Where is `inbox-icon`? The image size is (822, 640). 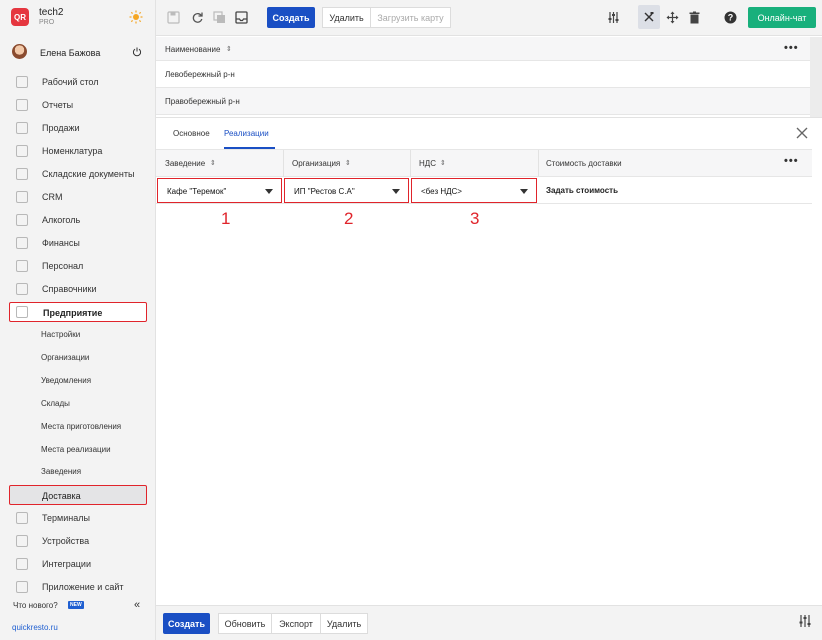
inbox-icon is located at coordinates (241, 17).